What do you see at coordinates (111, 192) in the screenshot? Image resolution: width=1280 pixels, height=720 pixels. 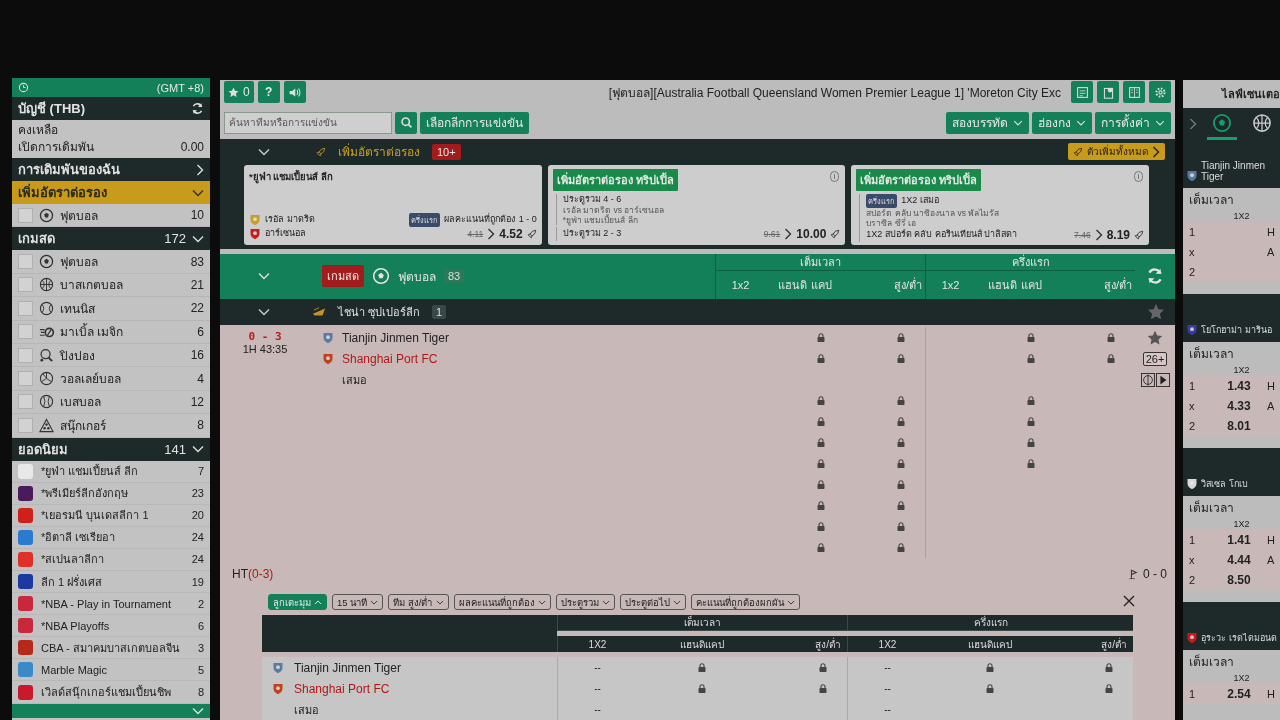 I see `section-header: เพิ่มอัตราต่อรอง` at bounding box center [111, 192].